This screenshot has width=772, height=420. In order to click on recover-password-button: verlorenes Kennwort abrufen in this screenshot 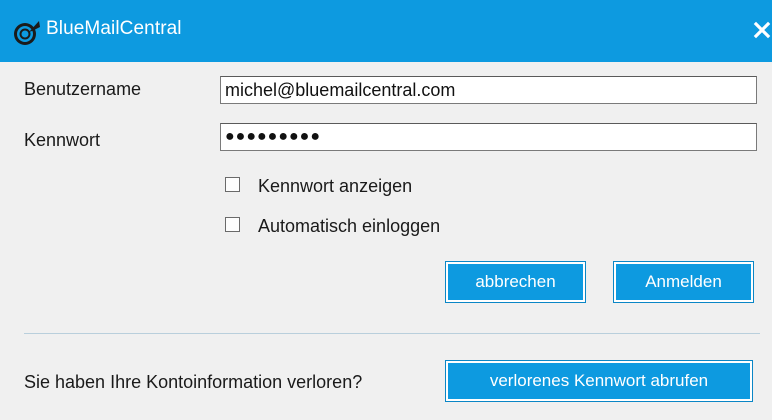, I will do `click(599, 381)`.